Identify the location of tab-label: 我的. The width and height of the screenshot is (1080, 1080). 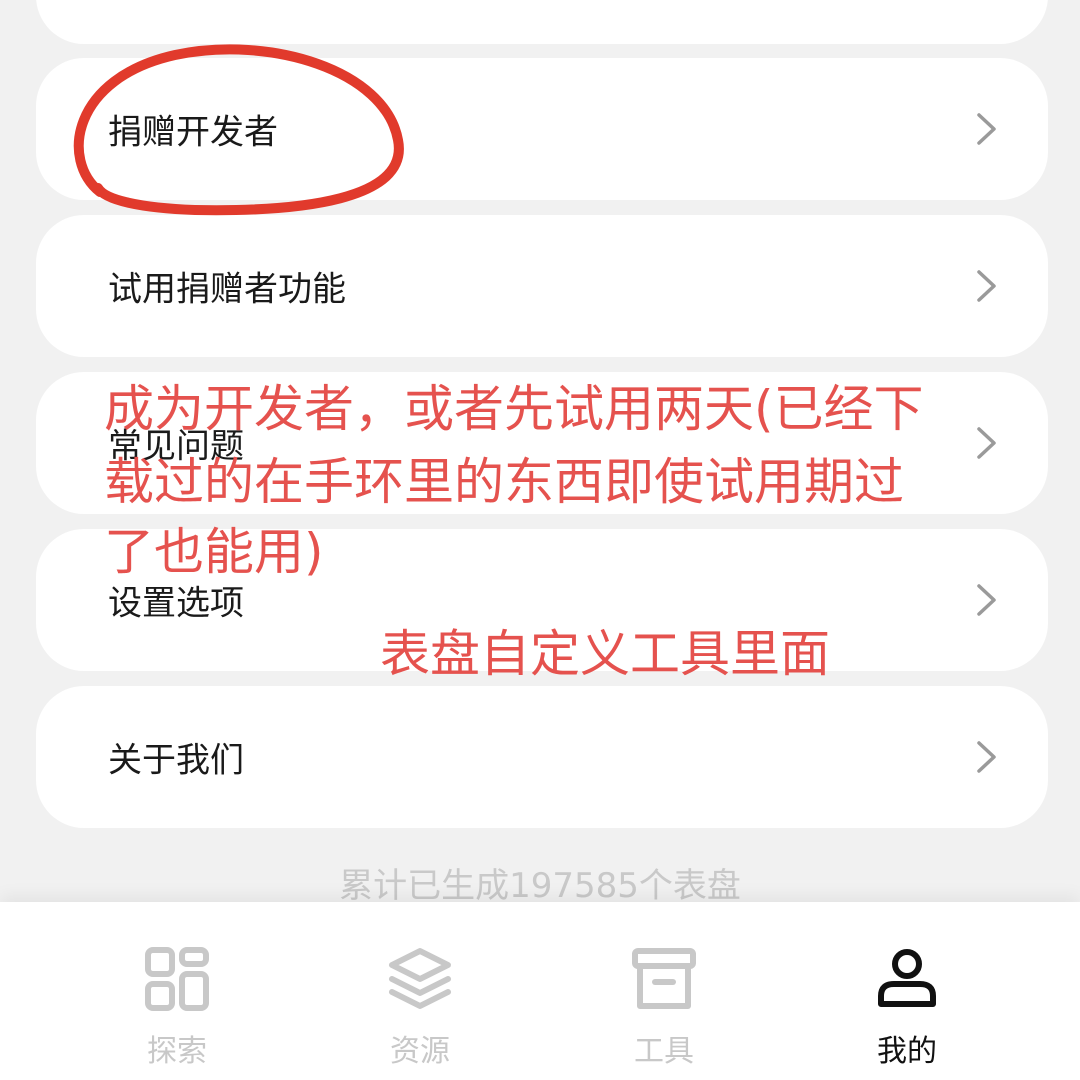
(907, 1051).